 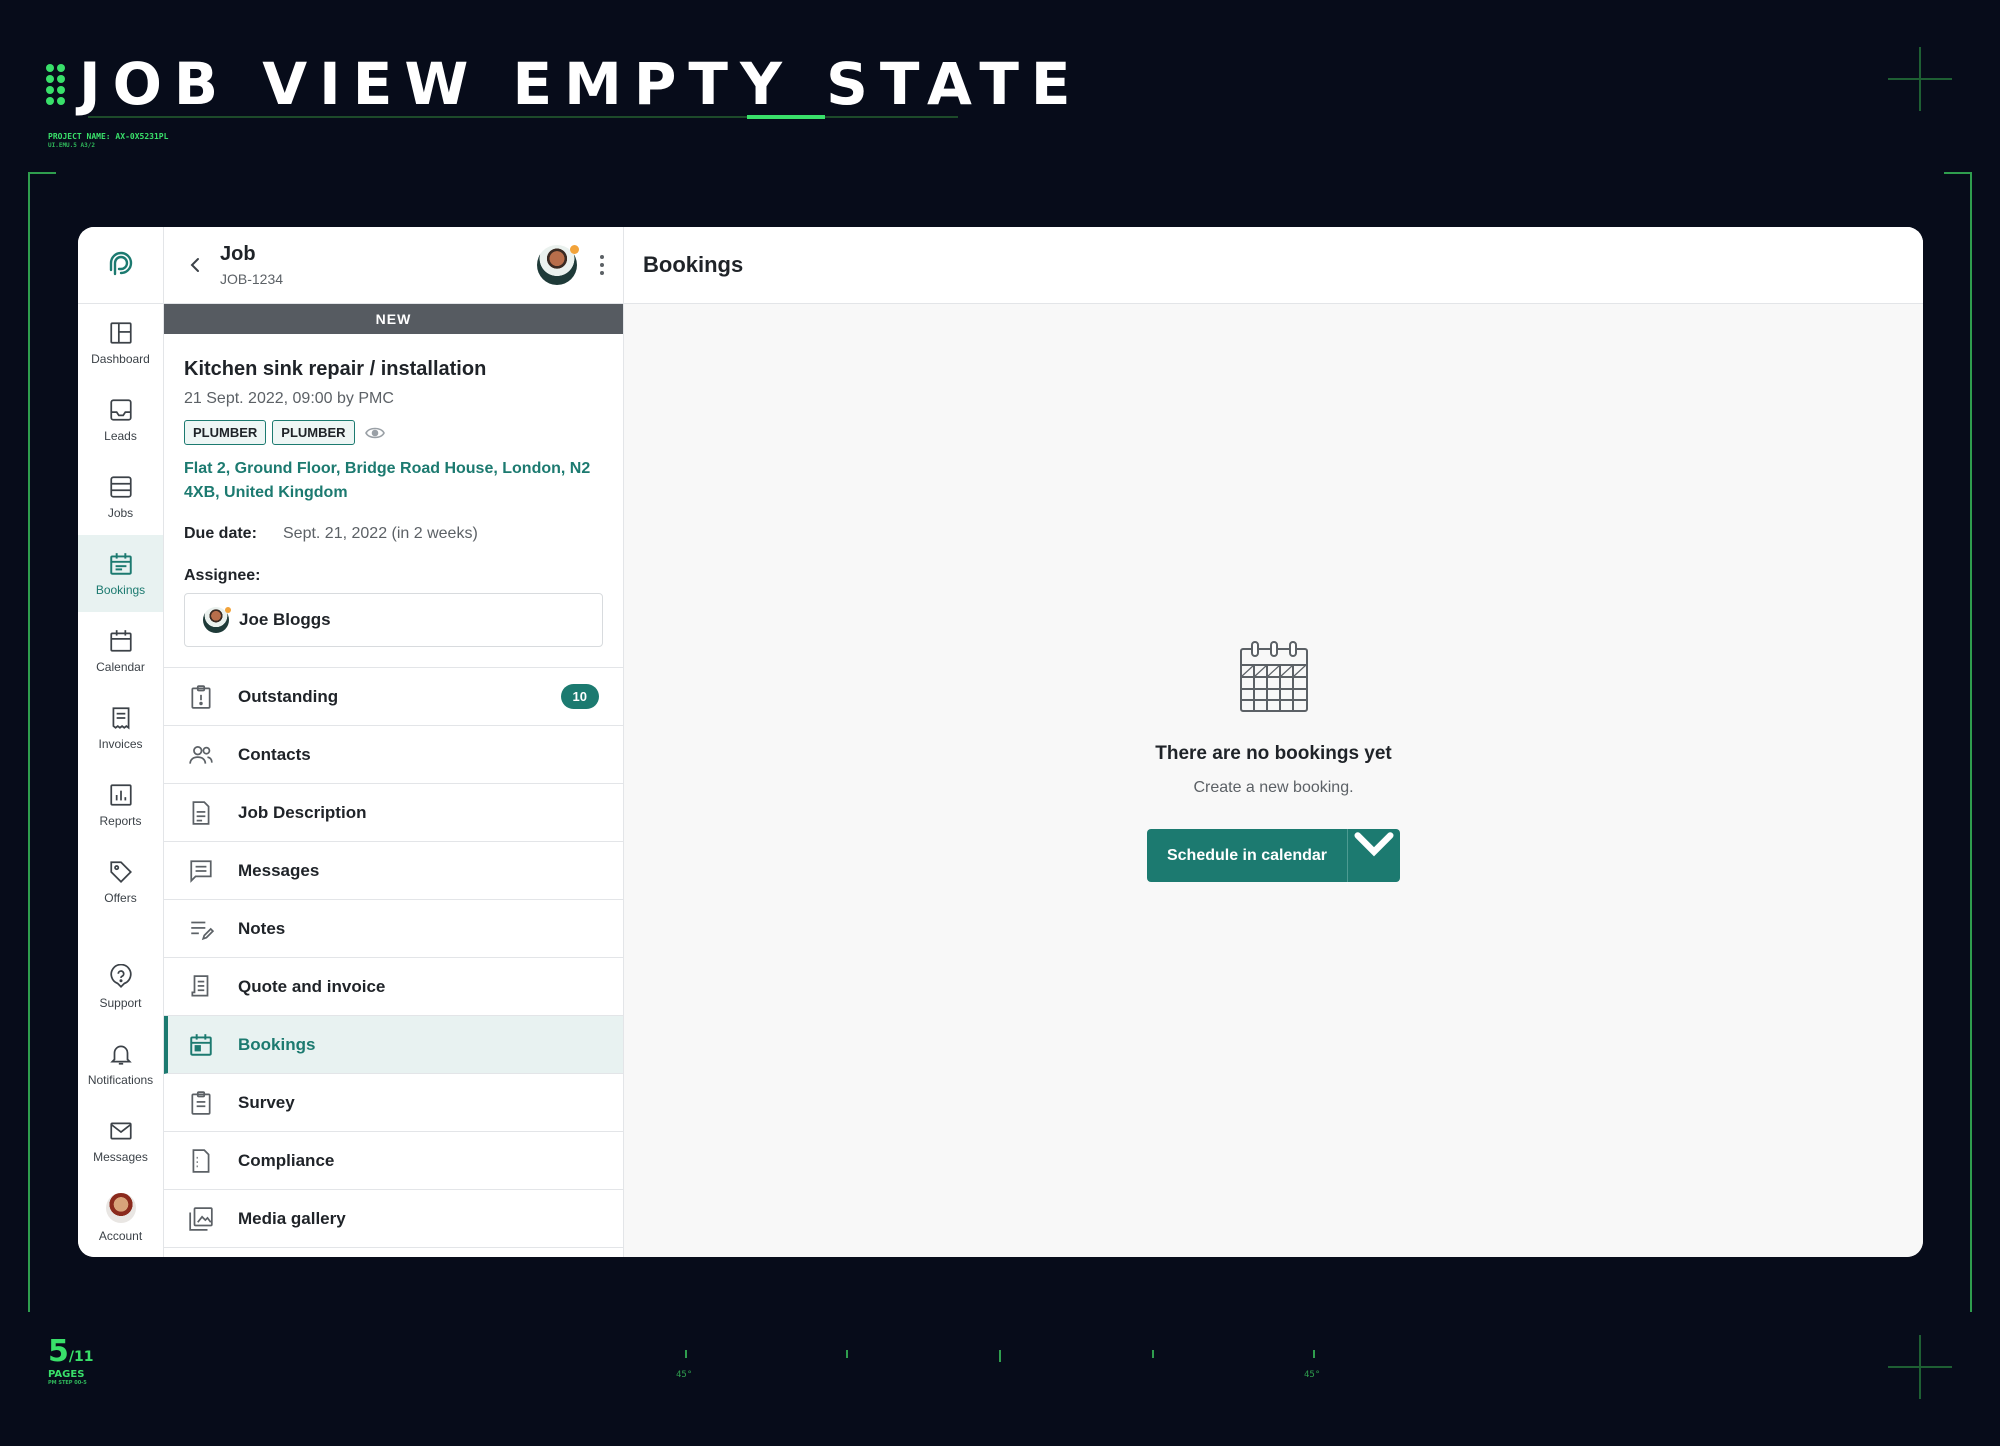 I want to click on nav-item-invoices: Invoices, so click(x=120, y=727).